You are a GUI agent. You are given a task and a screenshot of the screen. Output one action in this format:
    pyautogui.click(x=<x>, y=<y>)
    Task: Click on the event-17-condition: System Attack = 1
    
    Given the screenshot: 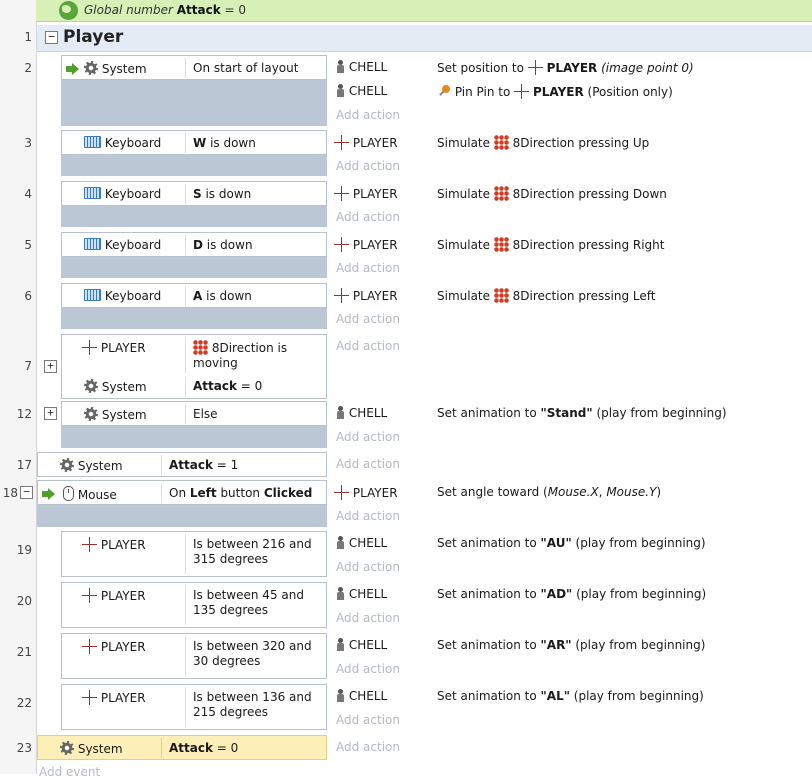 What is the action you would take?
    pyautogui.click(x=182, y=464)
    